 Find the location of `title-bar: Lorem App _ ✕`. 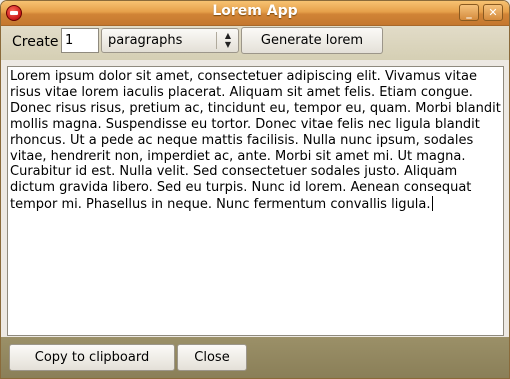

title-bar: Lorem App _ ✕ is located at coordinates (255, 13).